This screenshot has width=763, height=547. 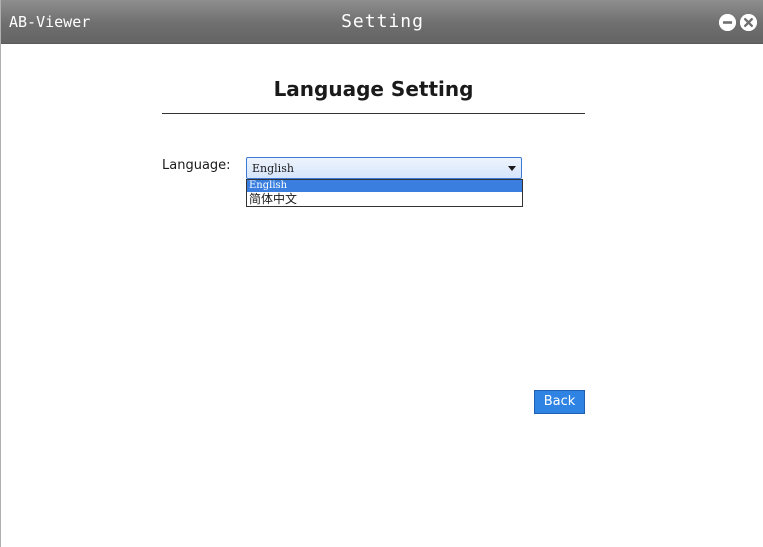 I want to click on language-option-simplified-chinese: 简体中文, so click(x=384, y=199).